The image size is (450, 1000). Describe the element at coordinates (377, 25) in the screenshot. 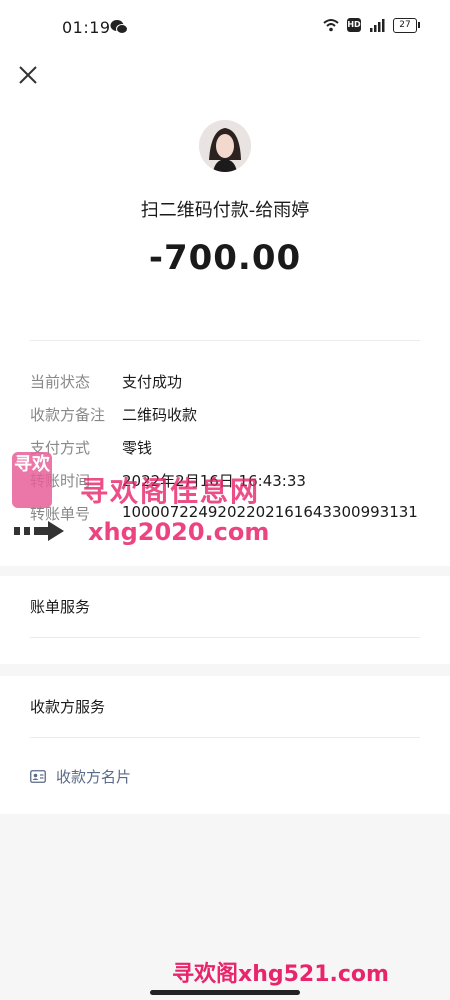

I see `4g-signal-icon` at that location.